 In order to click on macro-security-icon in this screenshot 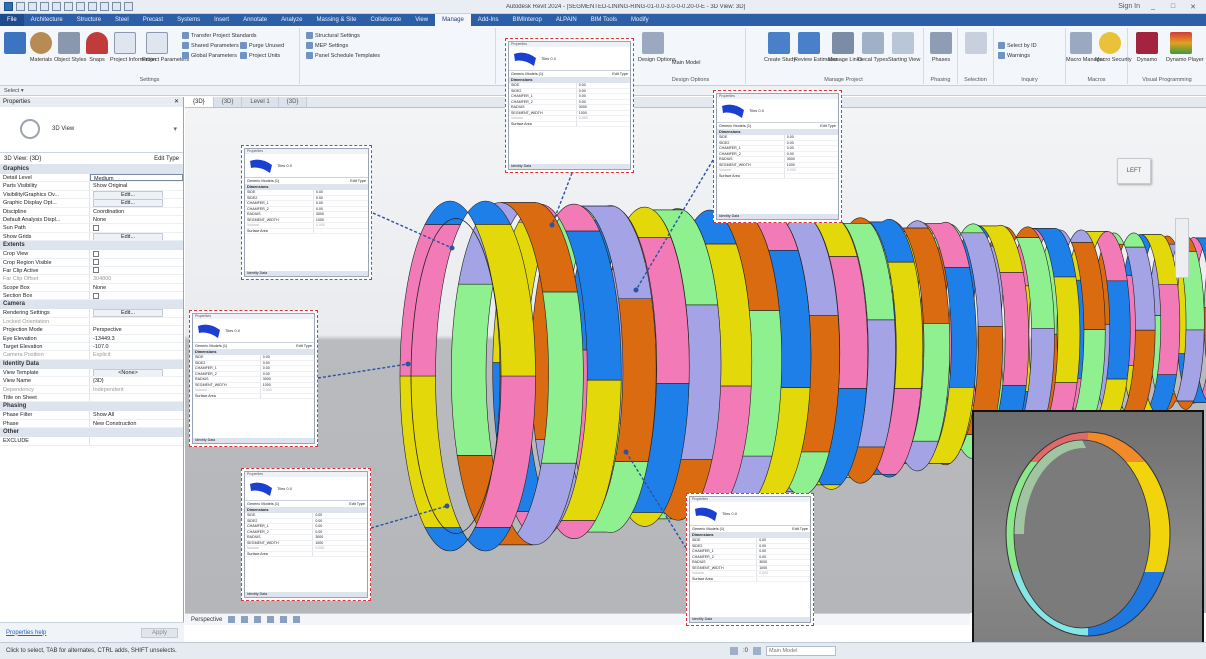, I will do `click(1110, 43)`.